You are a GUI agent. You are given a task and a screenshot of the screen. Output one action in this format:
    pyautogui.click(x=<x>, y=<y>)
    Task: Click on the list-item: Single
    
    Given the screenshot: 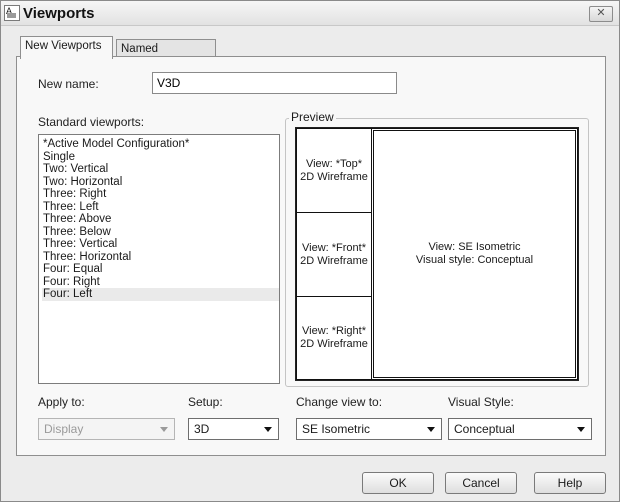 What is the action you would take?
    pyautogui.click(x=160, y=157)
    